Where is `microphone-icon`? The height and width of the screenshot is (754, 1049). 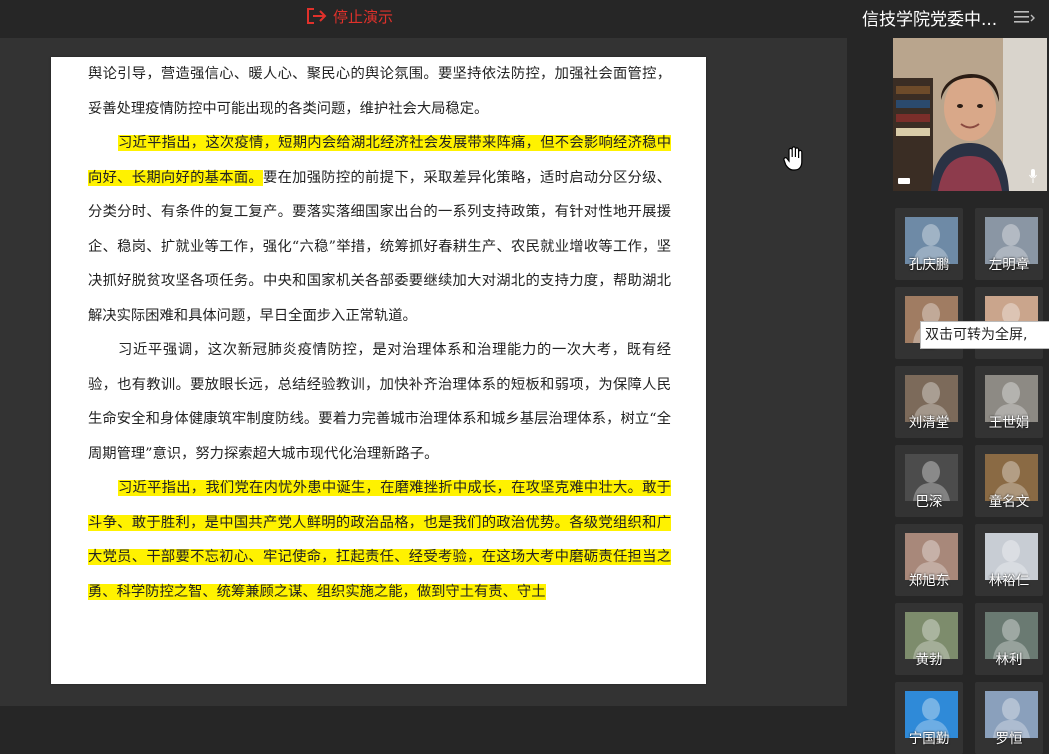 microphone-icon is located at coordinates (1033, 176).